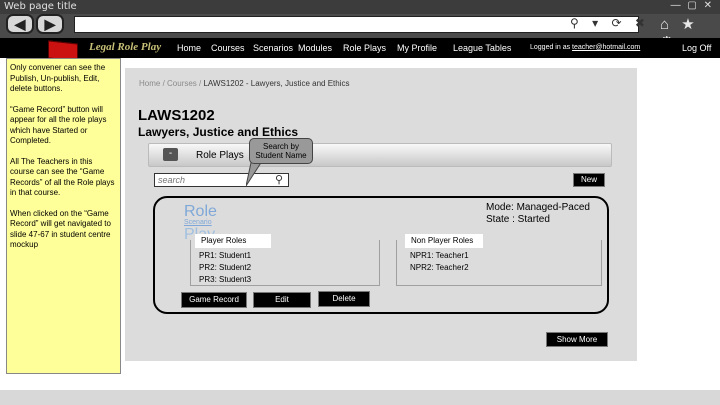 This screenshot has height=405, width=720. I want to click on back-button: ◀, so click(20, 24).